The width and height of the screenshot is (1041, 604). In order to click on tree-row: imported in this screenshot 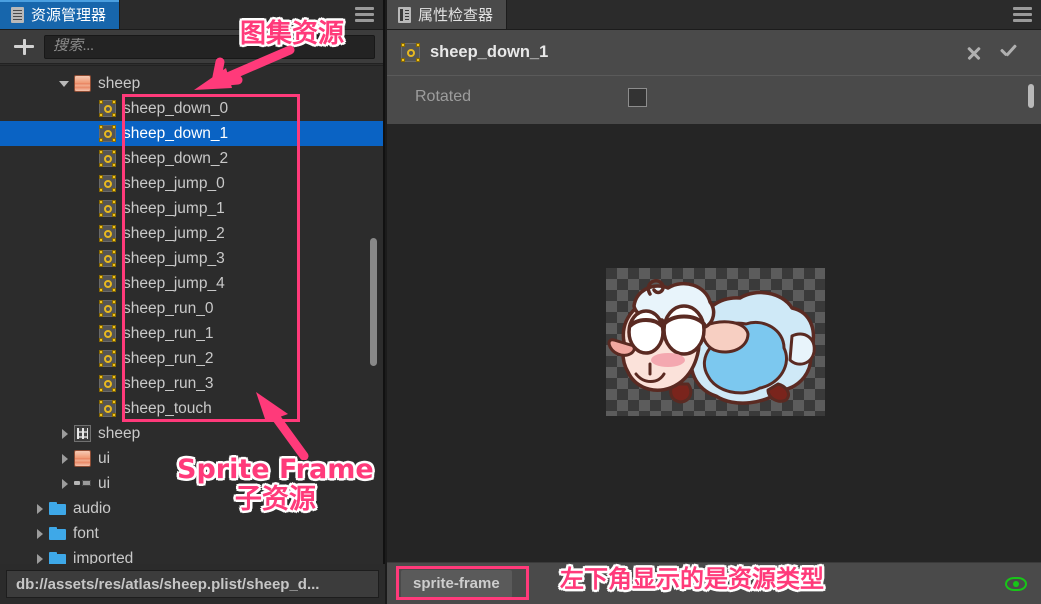, I will do `click(191, 555)`.